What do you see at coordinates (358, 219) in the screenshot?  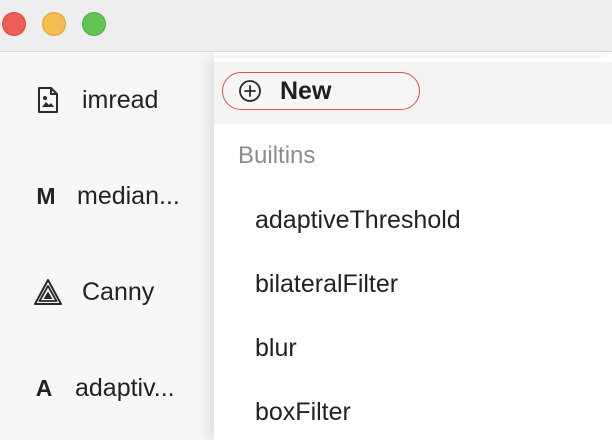 I see `menu-item-label: adaptiveThreshold` at bounding box center [358, 219].